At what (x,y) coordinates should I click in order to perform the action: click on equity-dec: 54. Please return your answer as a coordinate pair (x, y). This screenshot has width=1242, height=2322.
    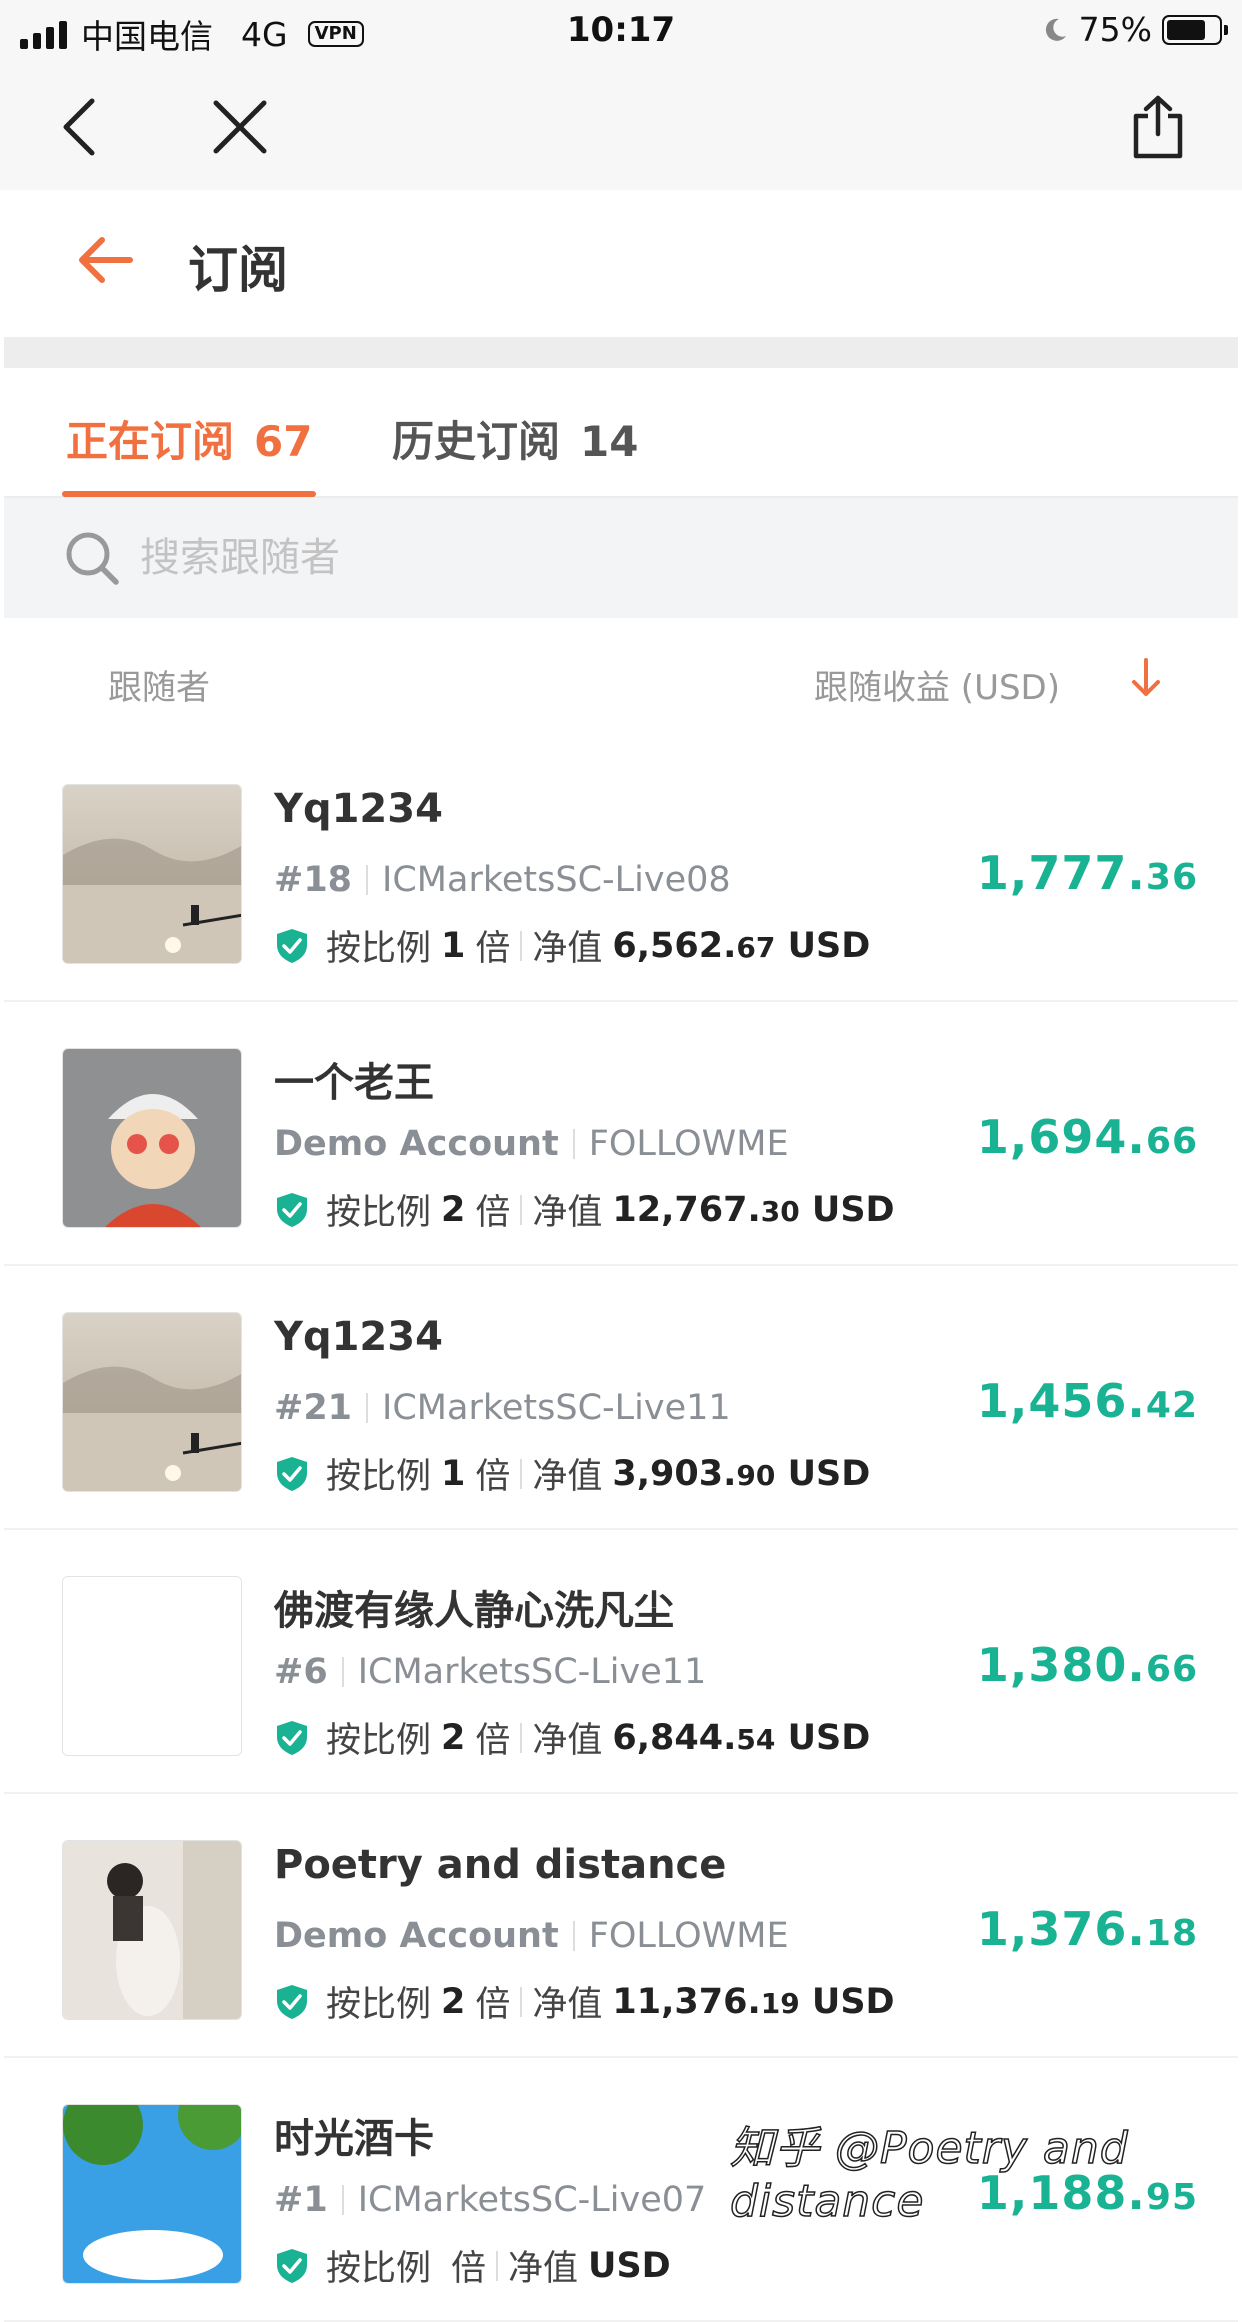
    Looking at the image, I should click on (756, 1739).